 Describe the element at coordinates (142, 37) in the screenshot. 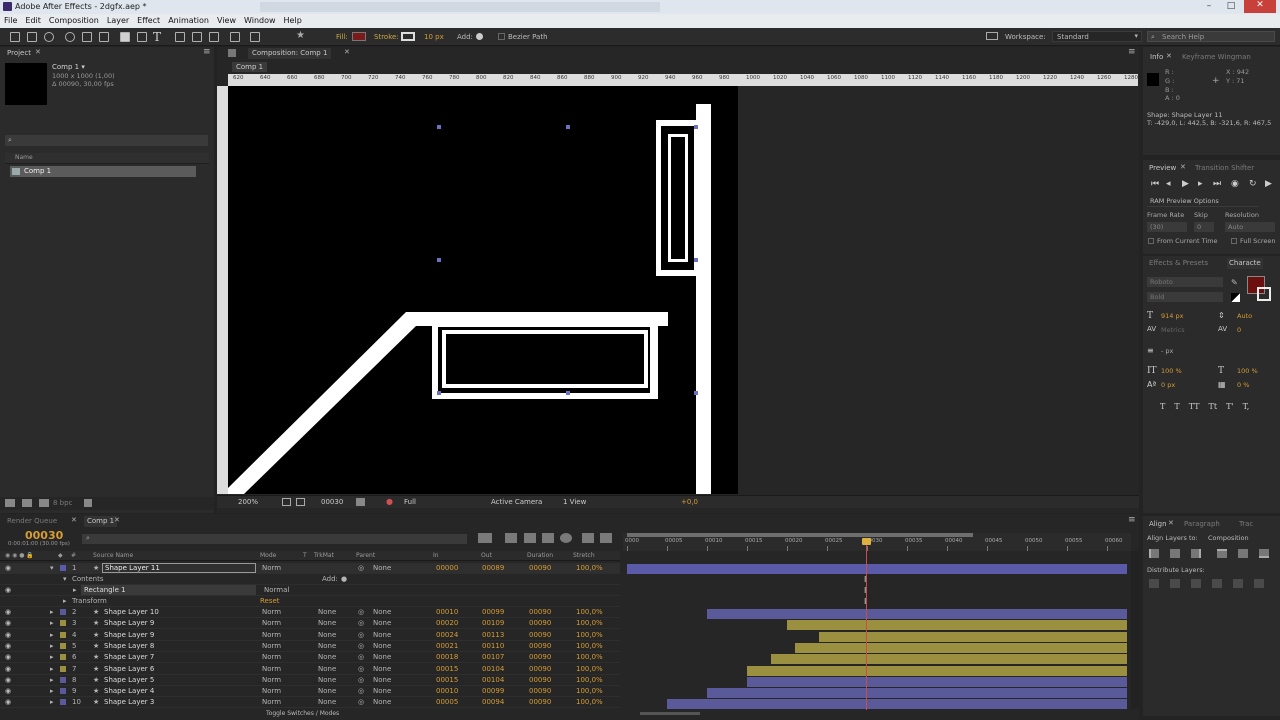

I see `pen-tool-icon` at that location.